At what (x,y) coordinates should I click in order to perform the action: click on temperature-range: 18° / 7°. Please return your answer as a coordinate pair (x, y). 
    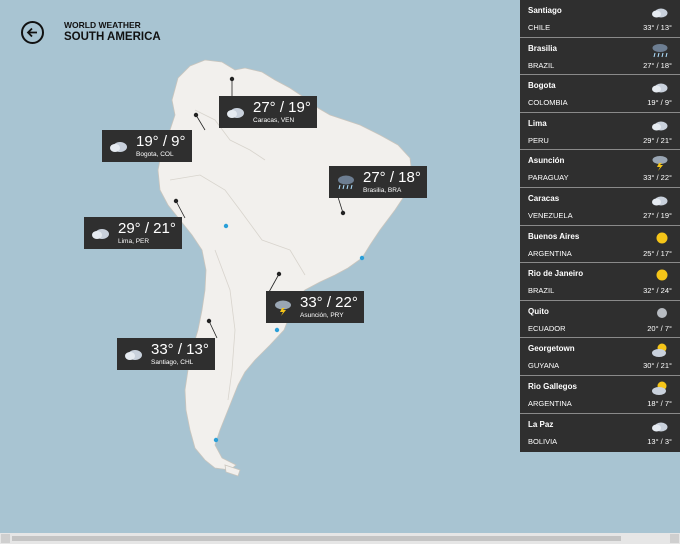
    Looking at the image, I should click on (659, 403).